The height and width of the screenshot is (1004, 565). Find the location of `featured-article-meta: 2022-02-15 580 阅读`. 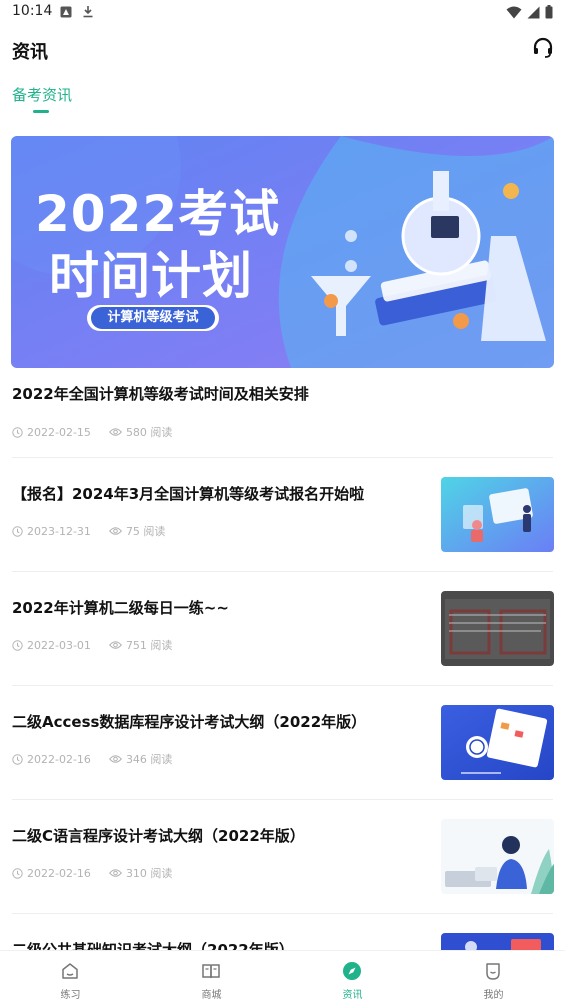

featured-article-meta: 2022-02-15 580 阅读 is located at coordinates (99, 432).